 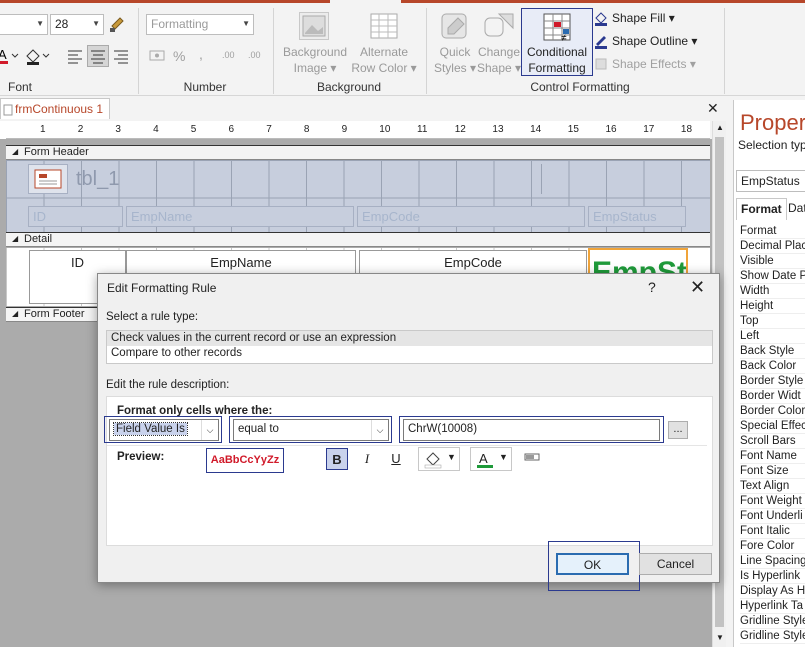 I want to click on property-row: Back Style, so click(x=772, y=351).